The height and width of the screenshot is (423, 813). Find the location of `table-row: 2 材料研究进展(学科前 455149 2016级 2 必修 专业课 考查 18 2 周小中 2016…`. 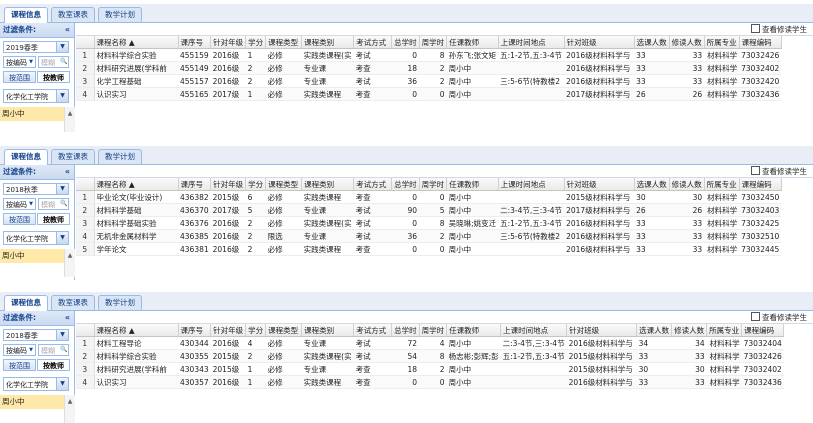

table-row: 2 材料研究进展(学科前 455149 2016级 2 必修 专业课 考查 18 2 周小中 2016… is located at coordinates (429, 68).